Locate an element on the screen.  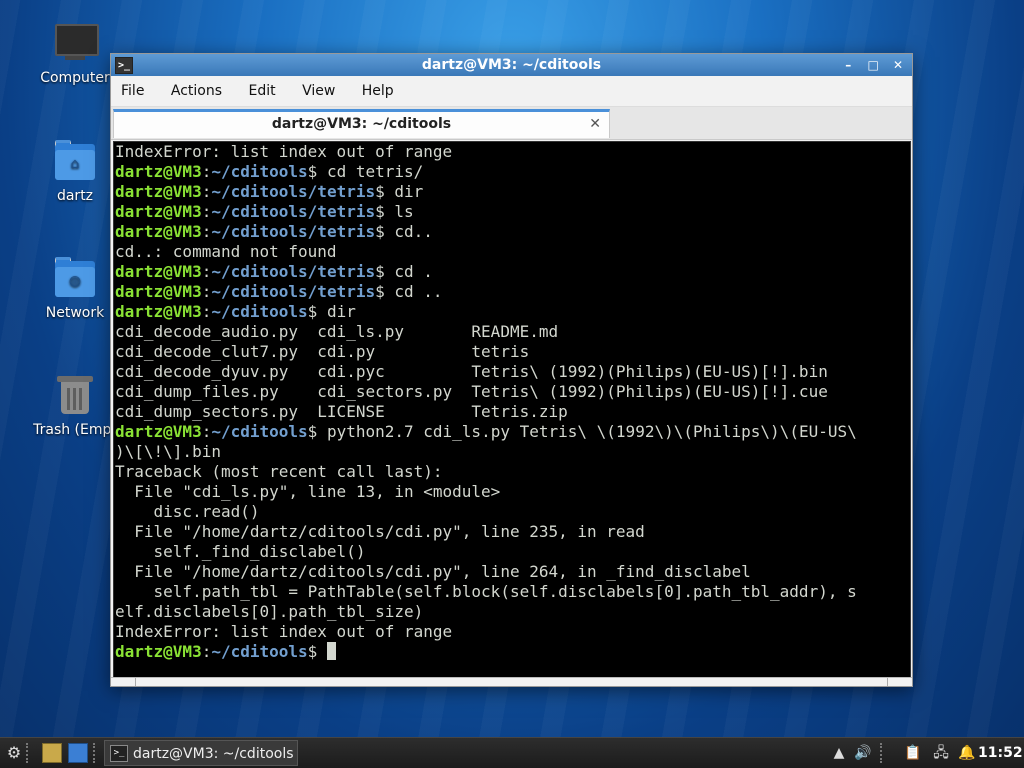
menu-file: File is located at coordinates (132, 91).